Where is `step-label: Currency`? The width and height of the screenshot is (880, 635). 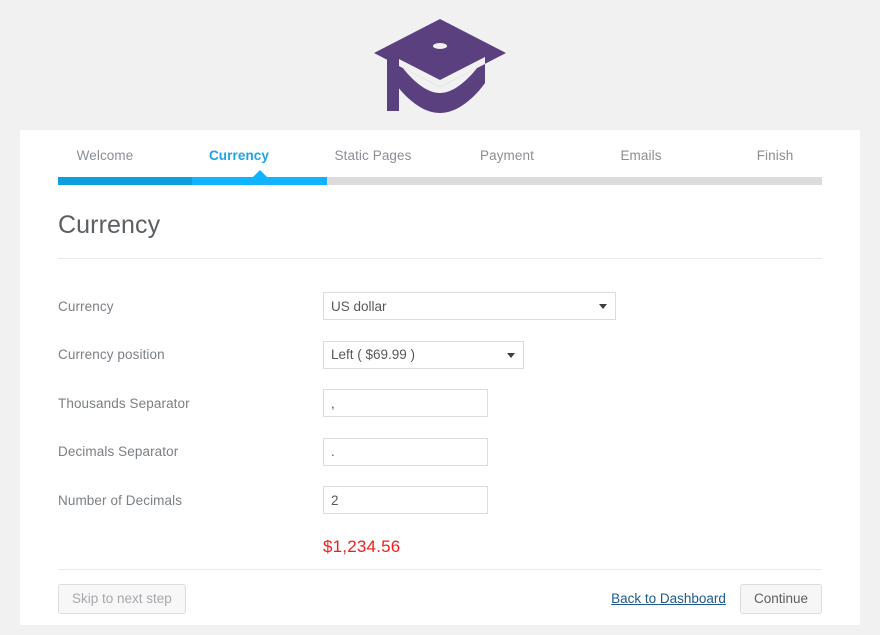 step-label: Currency is located at coordinates (239, 155).